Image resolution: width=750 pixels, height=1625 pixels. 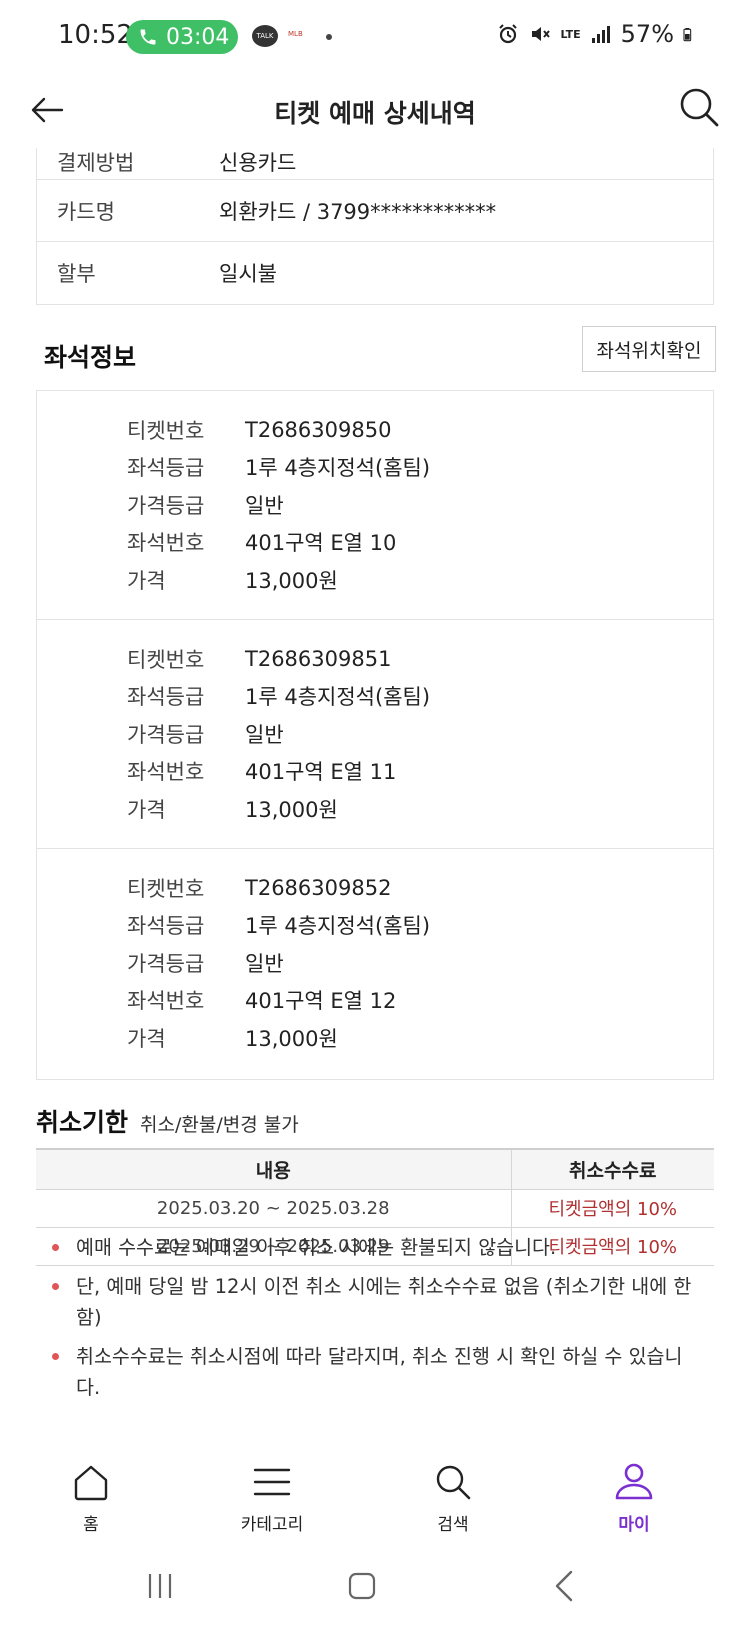 I want to click on seat-number: 401구역 E열 10, so click(x=321, y=543).